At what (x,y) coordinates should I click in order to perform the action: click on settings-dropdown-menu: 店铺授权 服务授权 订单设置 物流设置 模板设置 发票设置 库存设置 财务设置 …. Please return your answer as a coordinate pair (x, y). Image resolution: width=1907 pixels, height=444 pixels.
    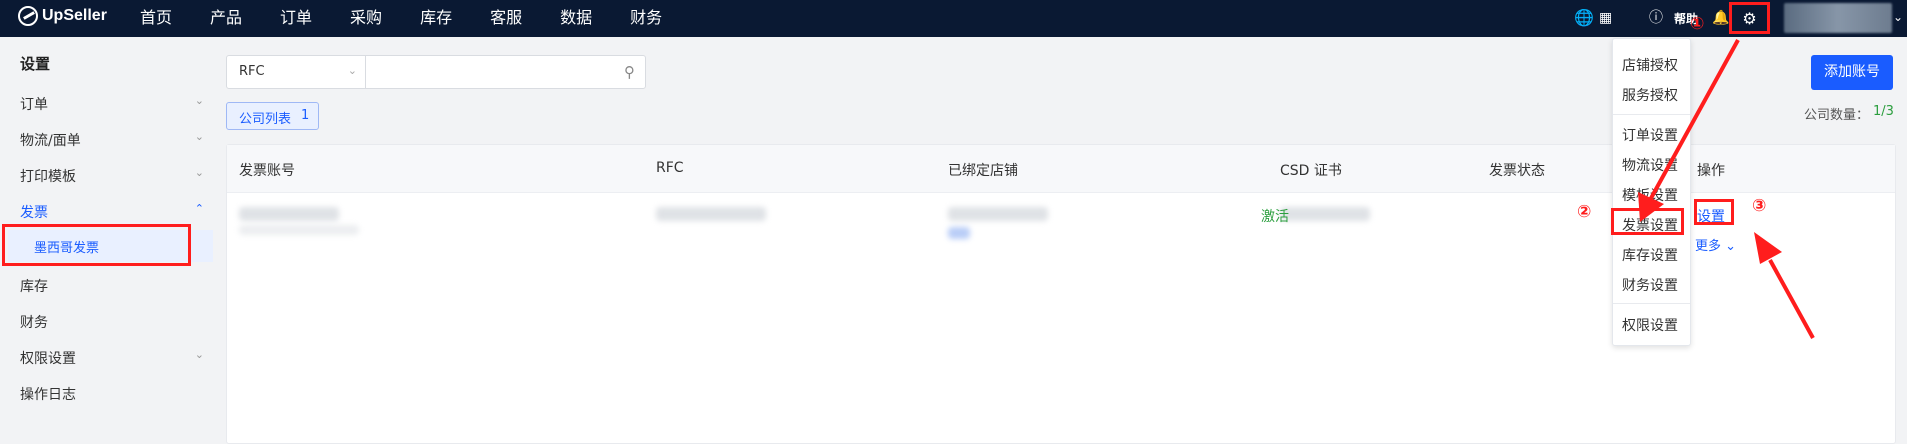
    Looking at the image, I should click on (1651, 192).